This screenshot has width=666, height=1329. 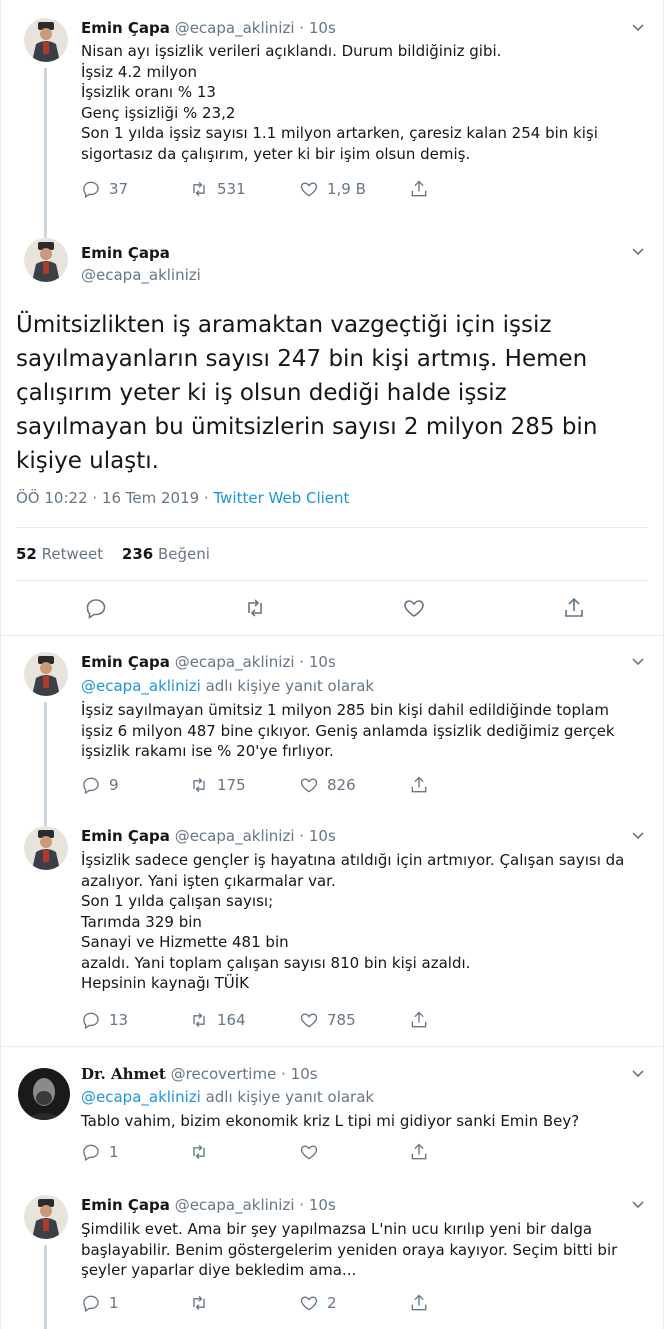 I want to click on retweet-button: 175, so click(x=217, y=785).